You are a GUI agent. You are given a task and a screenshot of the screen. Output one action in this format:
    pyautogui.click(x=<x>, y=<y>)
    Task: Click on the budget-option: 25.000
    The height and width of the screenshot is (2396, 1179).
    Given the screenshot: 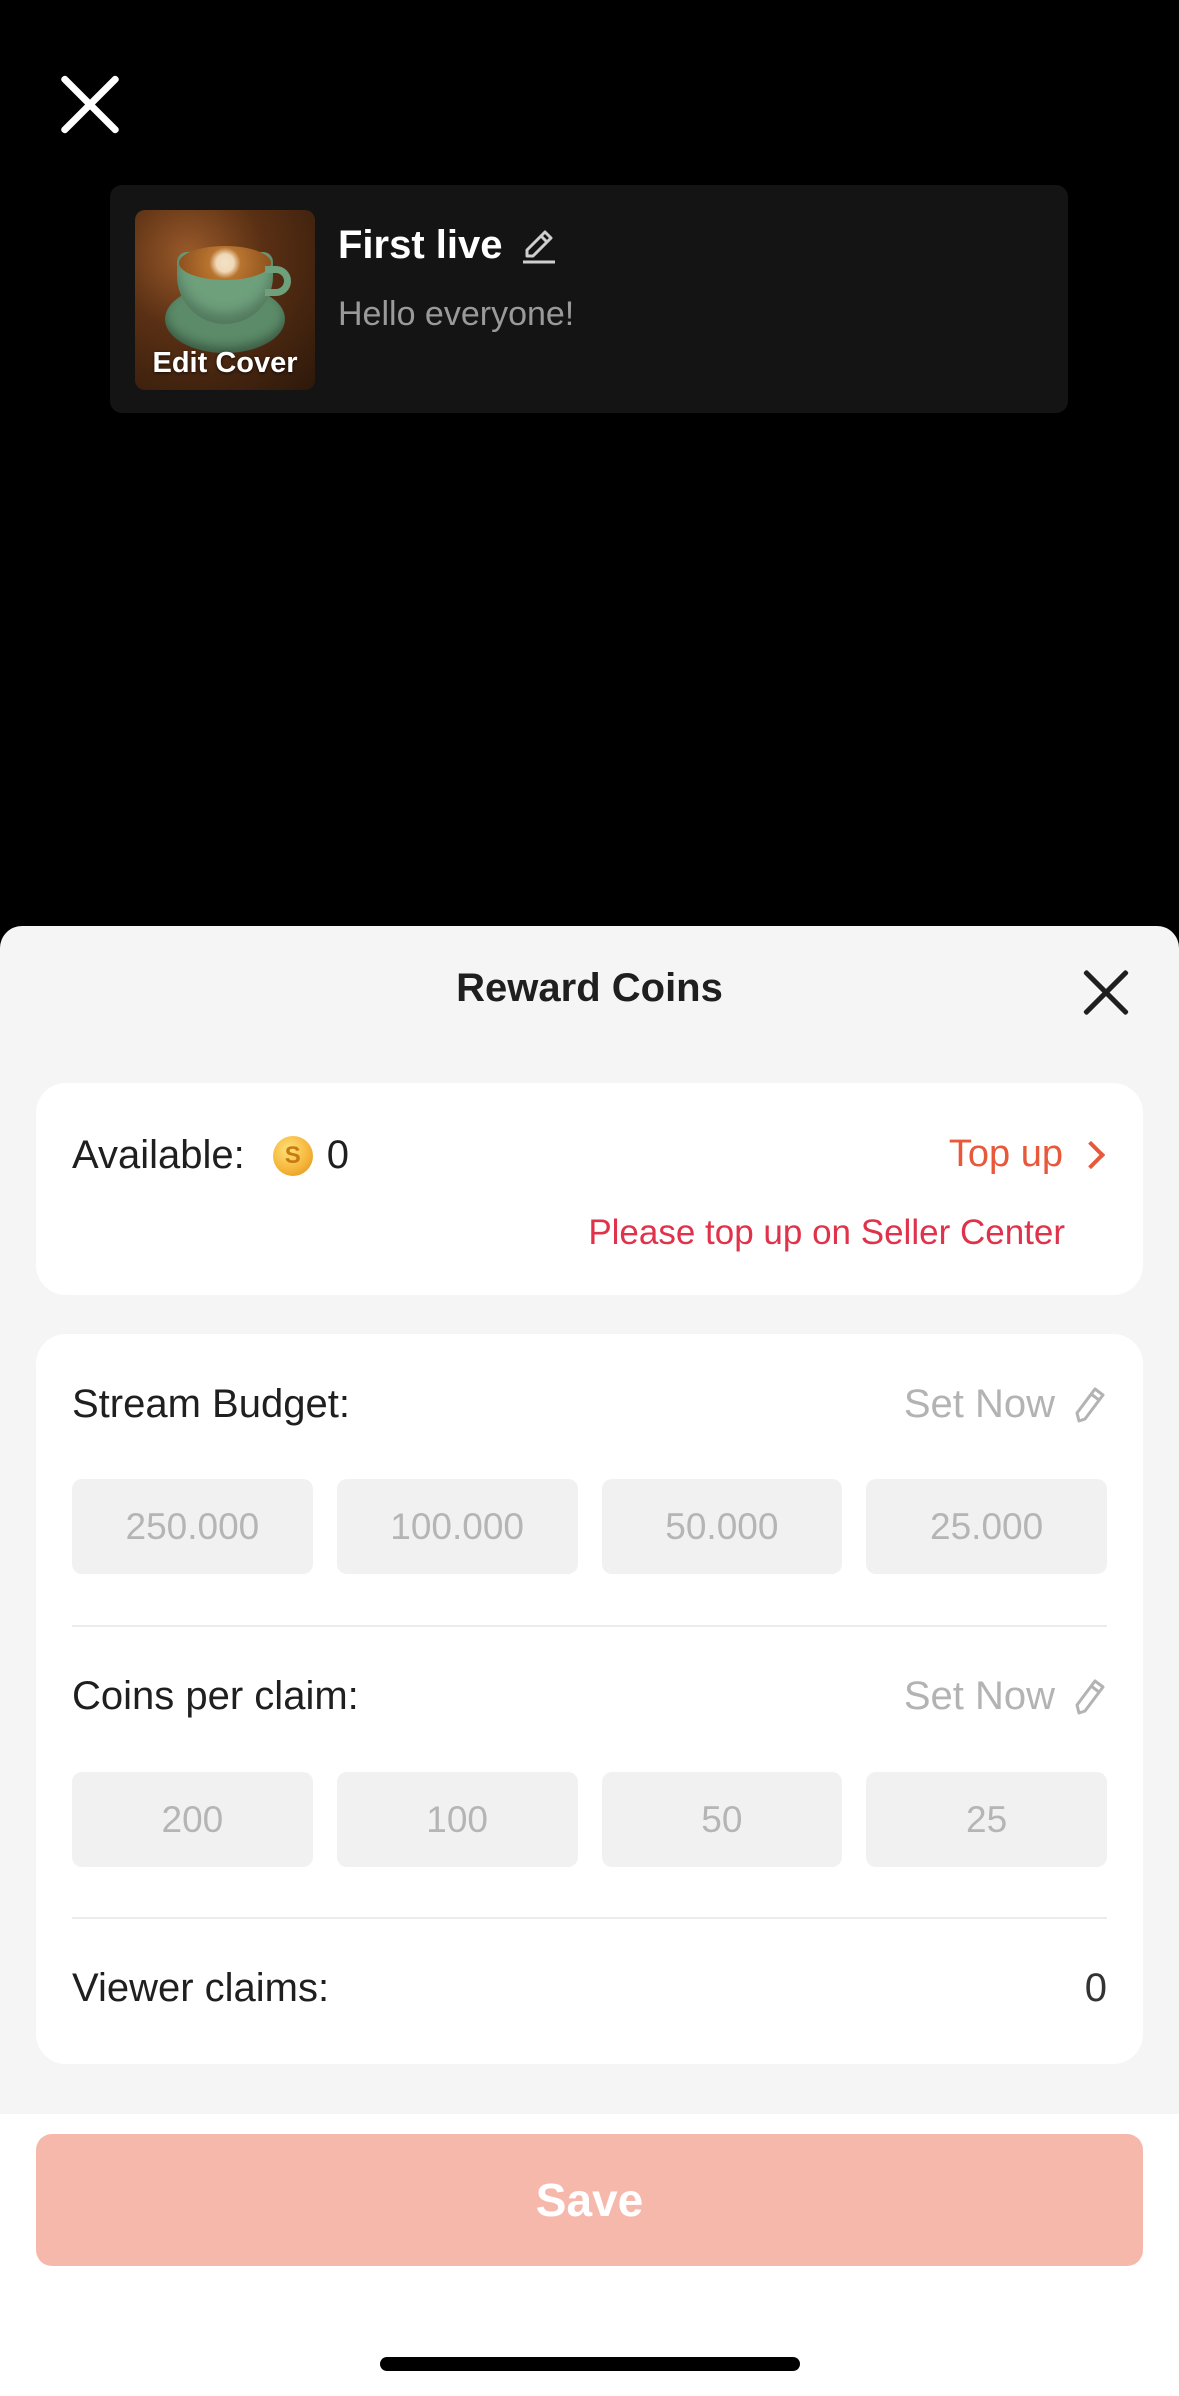 What is the action you would take?
    pyautogui.click(x=986, y=1526)
    